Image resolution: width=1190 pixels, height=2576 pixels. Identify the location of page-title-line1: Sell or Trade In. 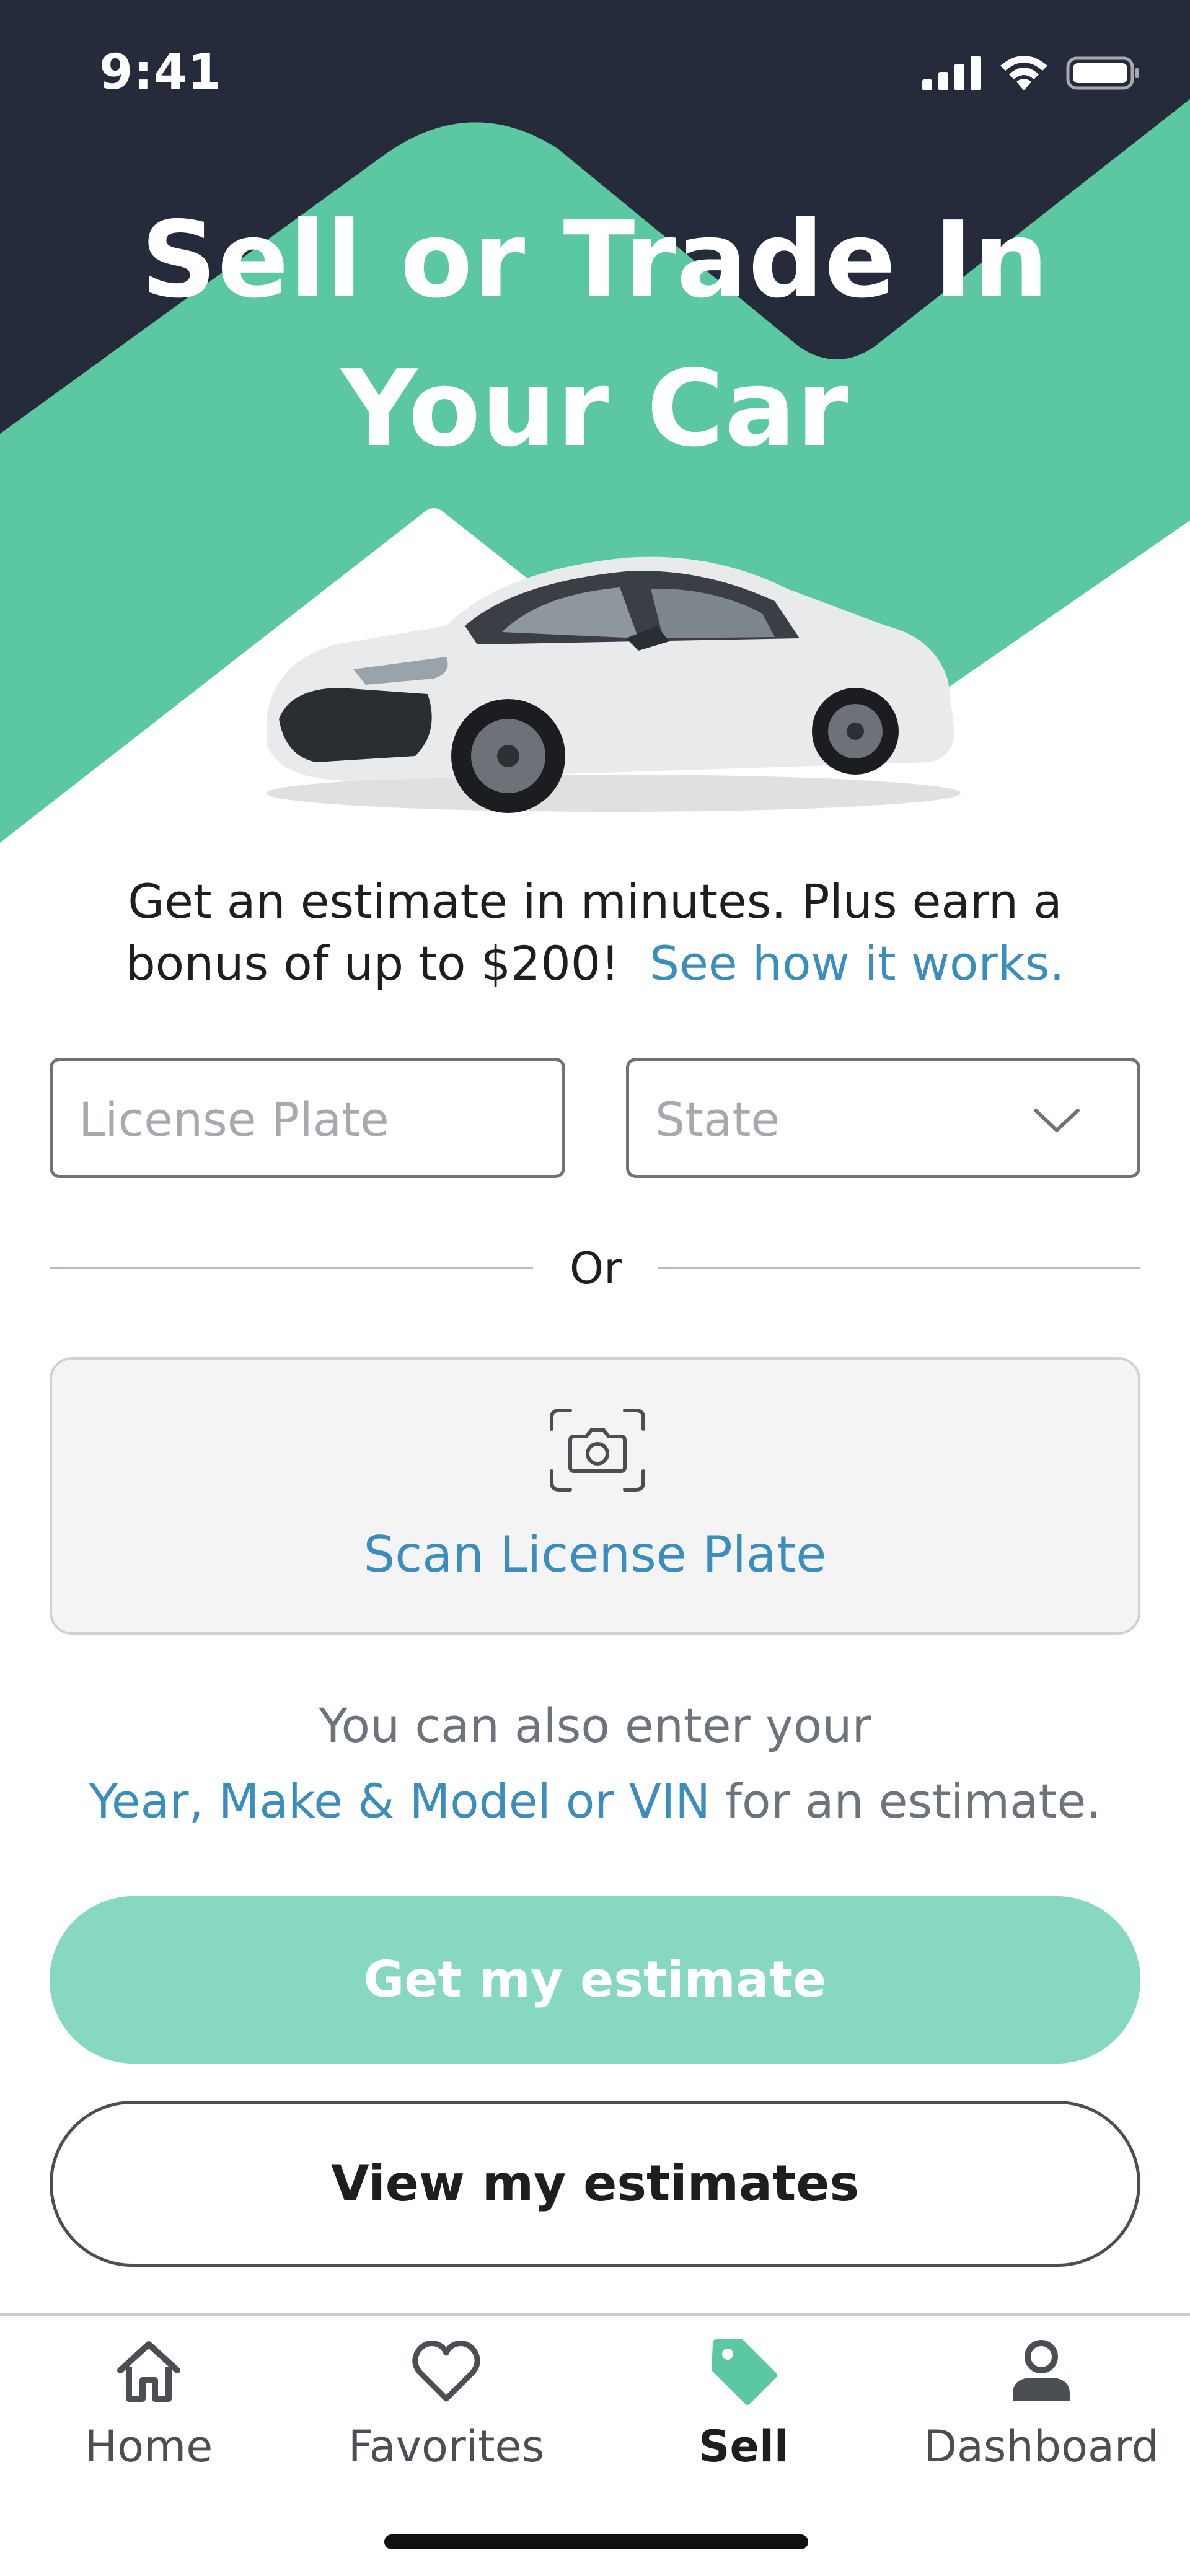
(595, 260).